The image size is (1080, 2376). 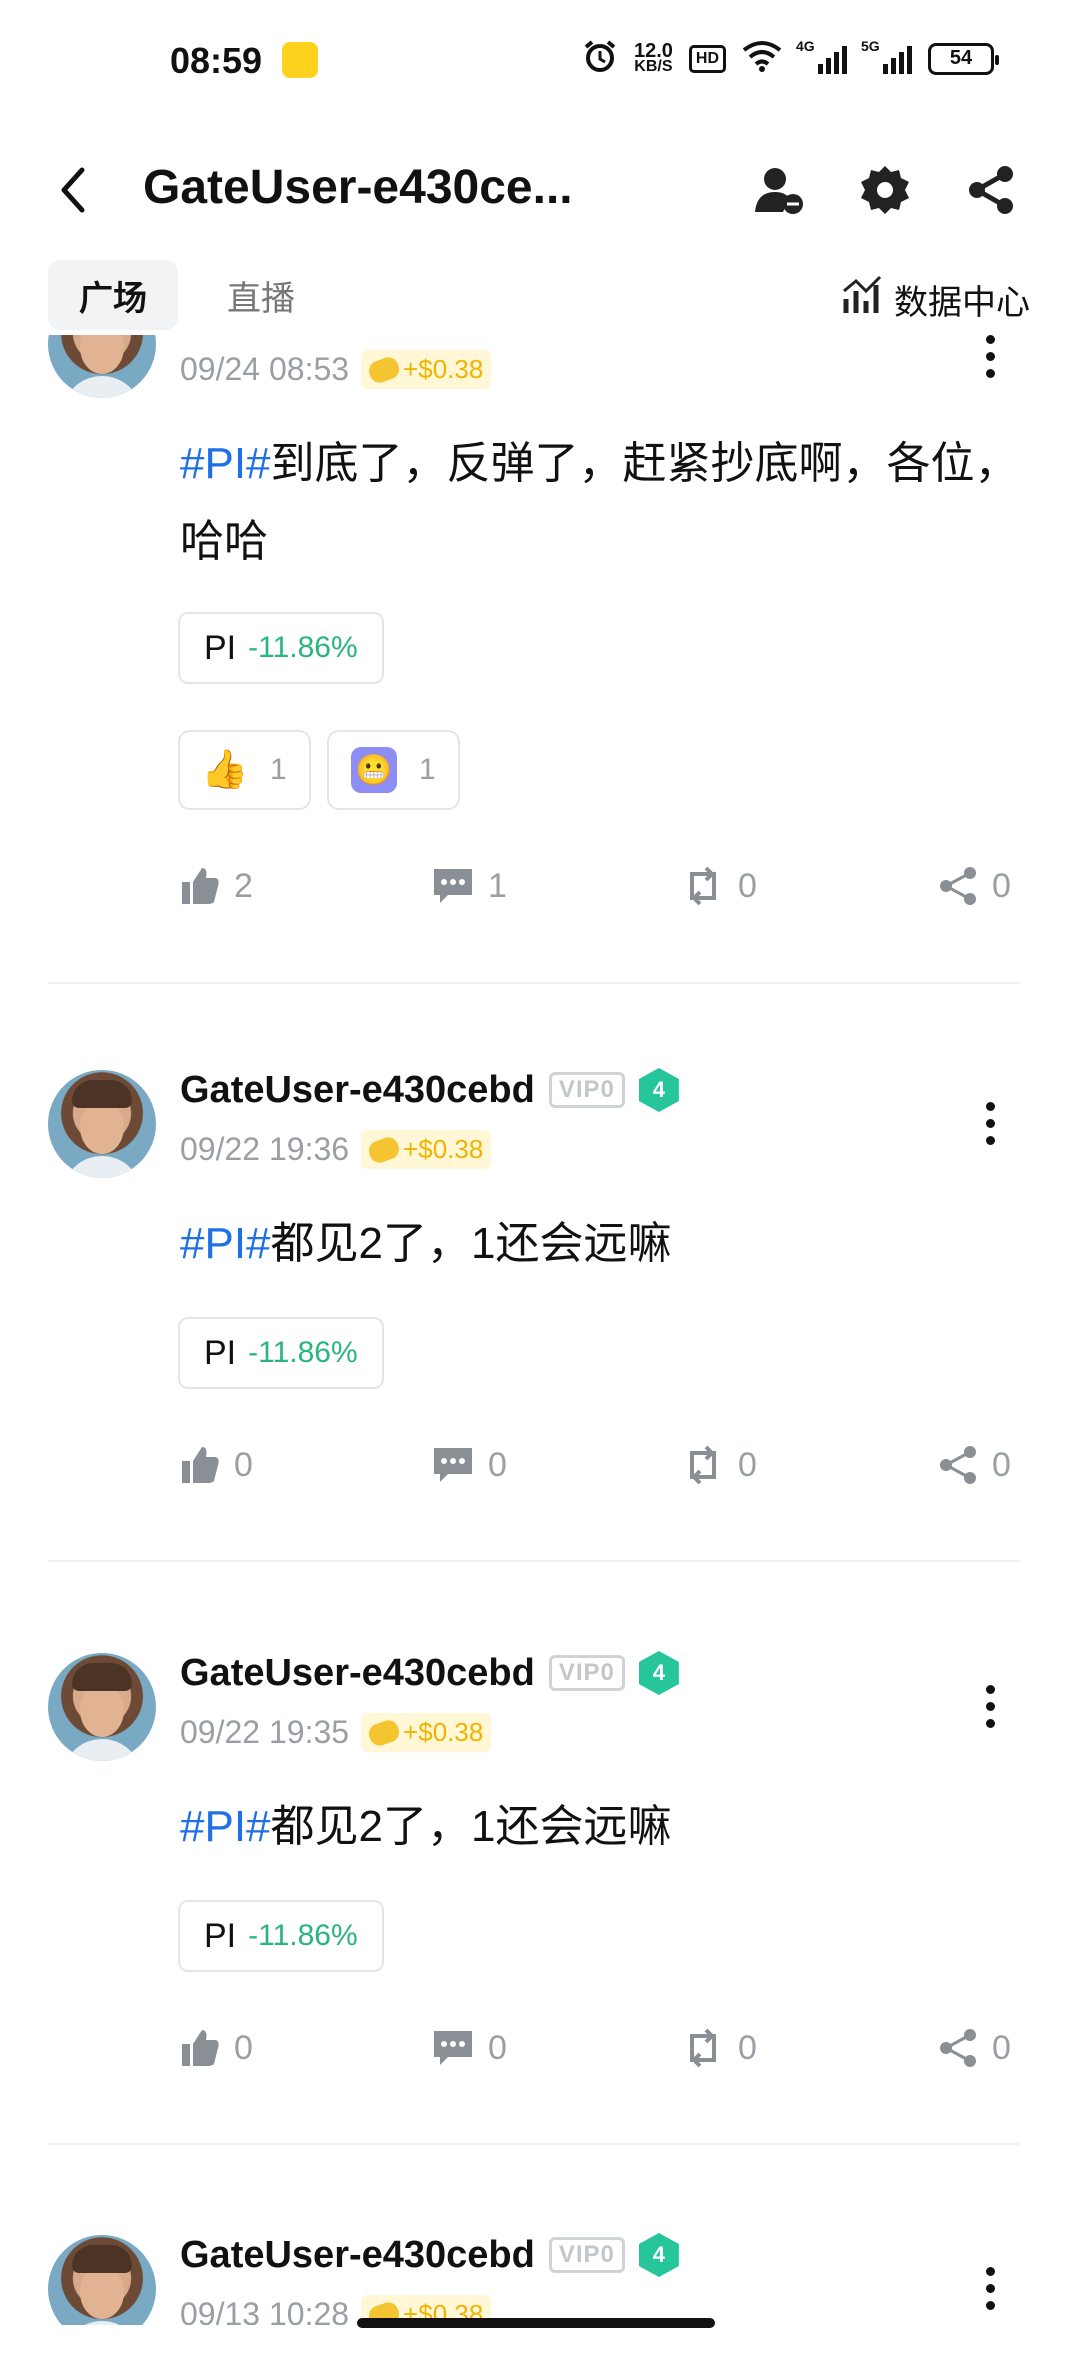 I want to click on chart-icon, so click(x=862, y=299).